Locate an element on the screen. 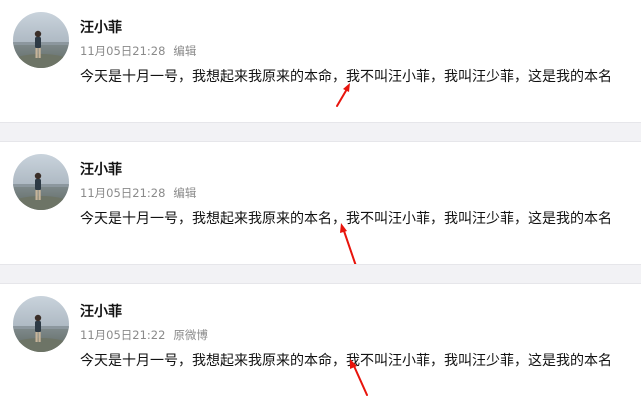 The height and width of the screenshot is (405, 641). post-meta: 11月05日21:22 原微博 is located at coordinates (144, 335).